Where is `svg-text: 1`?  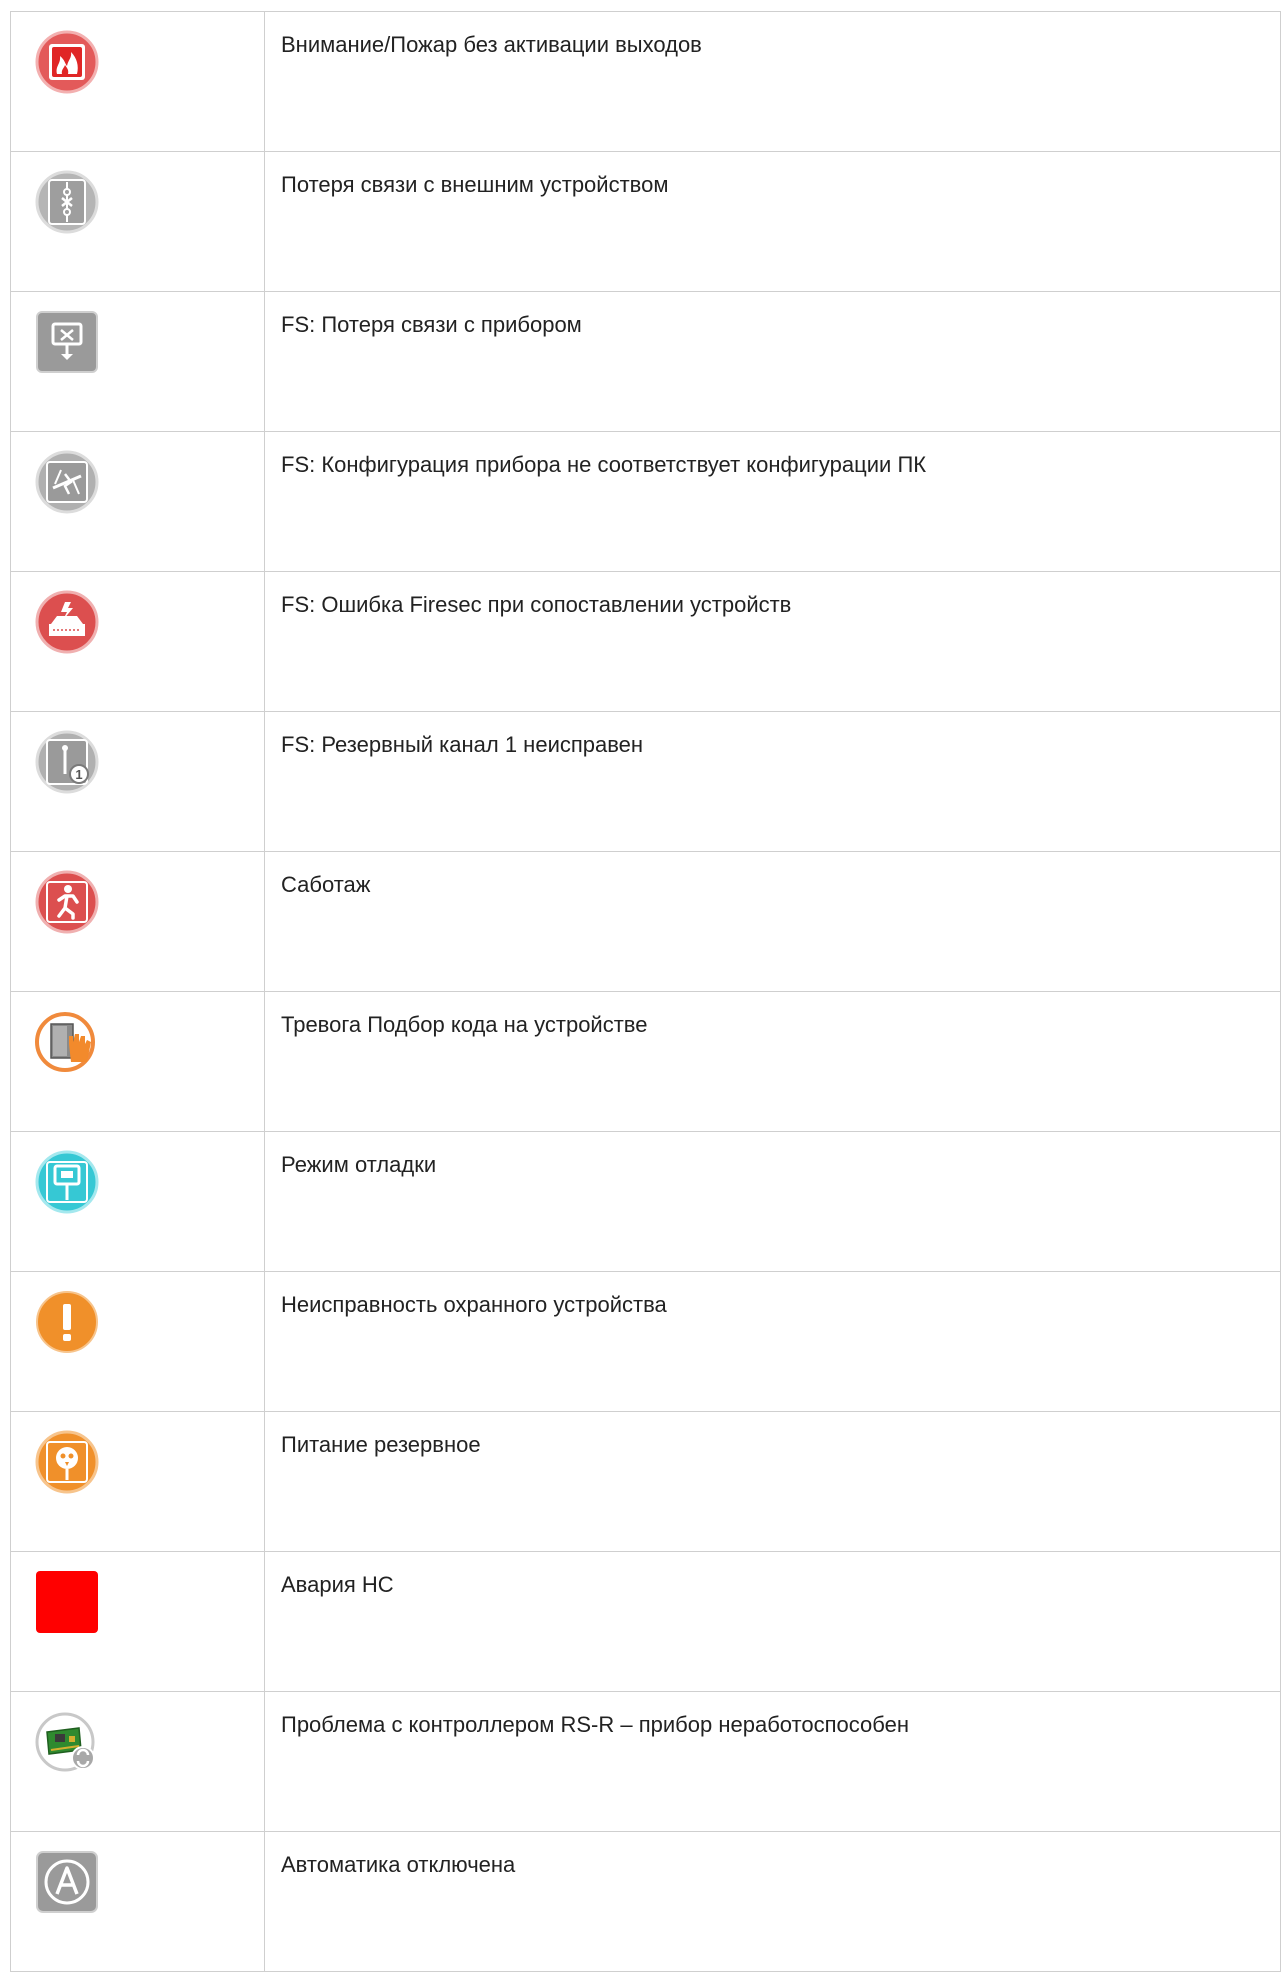
svg-text: 1 is located at coordinates (78, 774).